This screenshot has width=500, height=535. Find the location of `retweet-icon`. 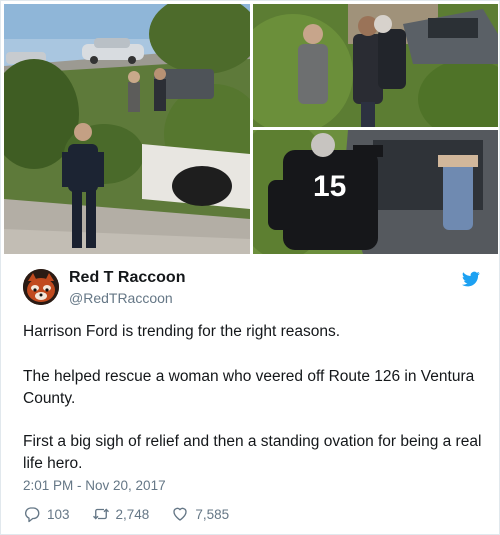

retweet-icon is located at coordinates (100, 514).